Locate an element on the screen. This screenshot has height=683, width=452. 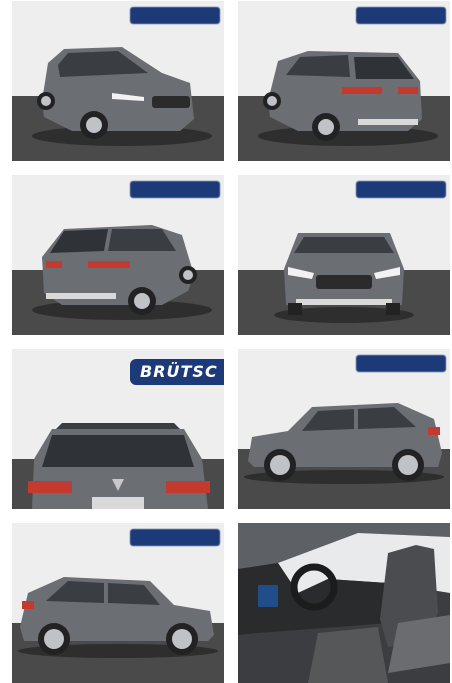
car-interior-photo is located at coordinates (344, 603).